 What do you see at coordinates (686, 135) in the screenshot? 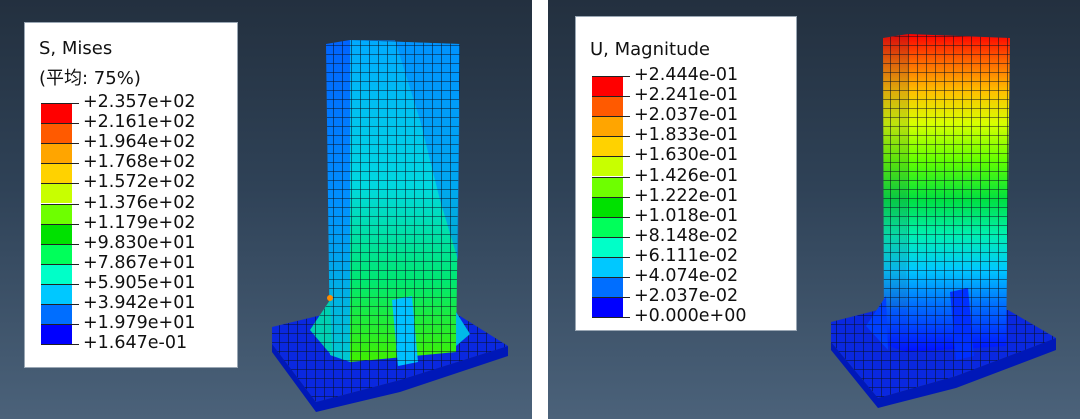
I see `displacement-tick-label: +1.833e-01` at bounding box center [686, 135].